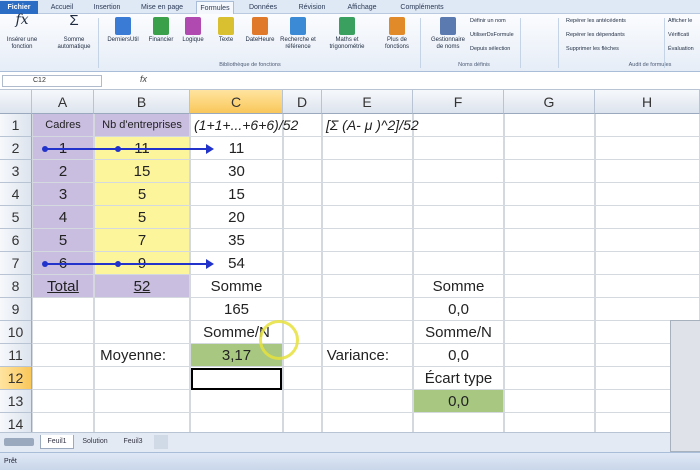  Describe the element at coordinates (236, 217) in the screenshot. I see `cell-c5: 20` at that location.